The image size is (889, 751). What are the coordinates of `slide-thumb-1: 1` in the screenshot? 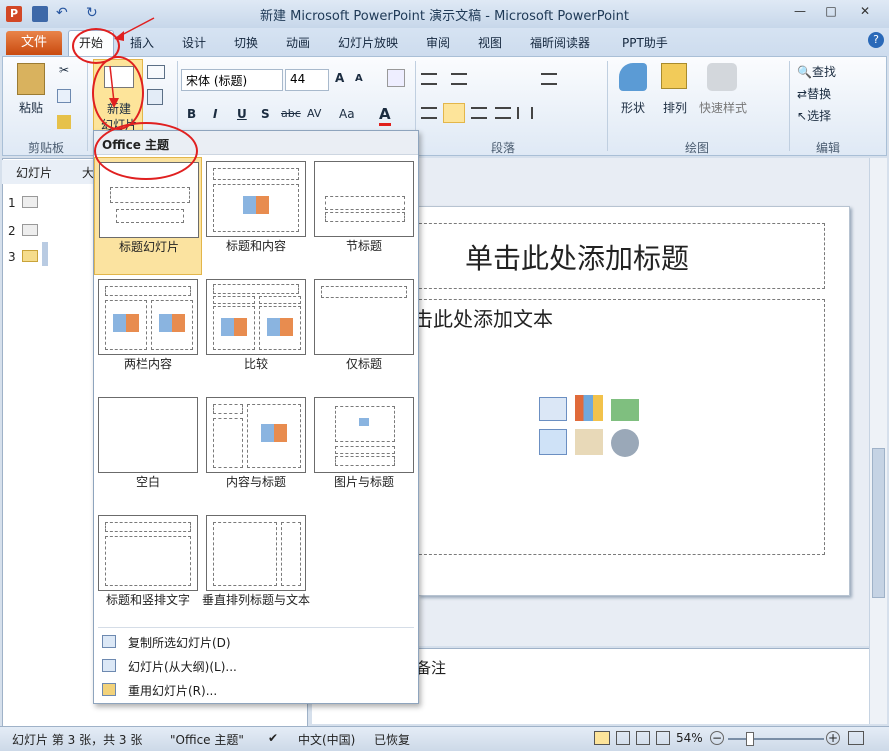 It's located at (25, 203).